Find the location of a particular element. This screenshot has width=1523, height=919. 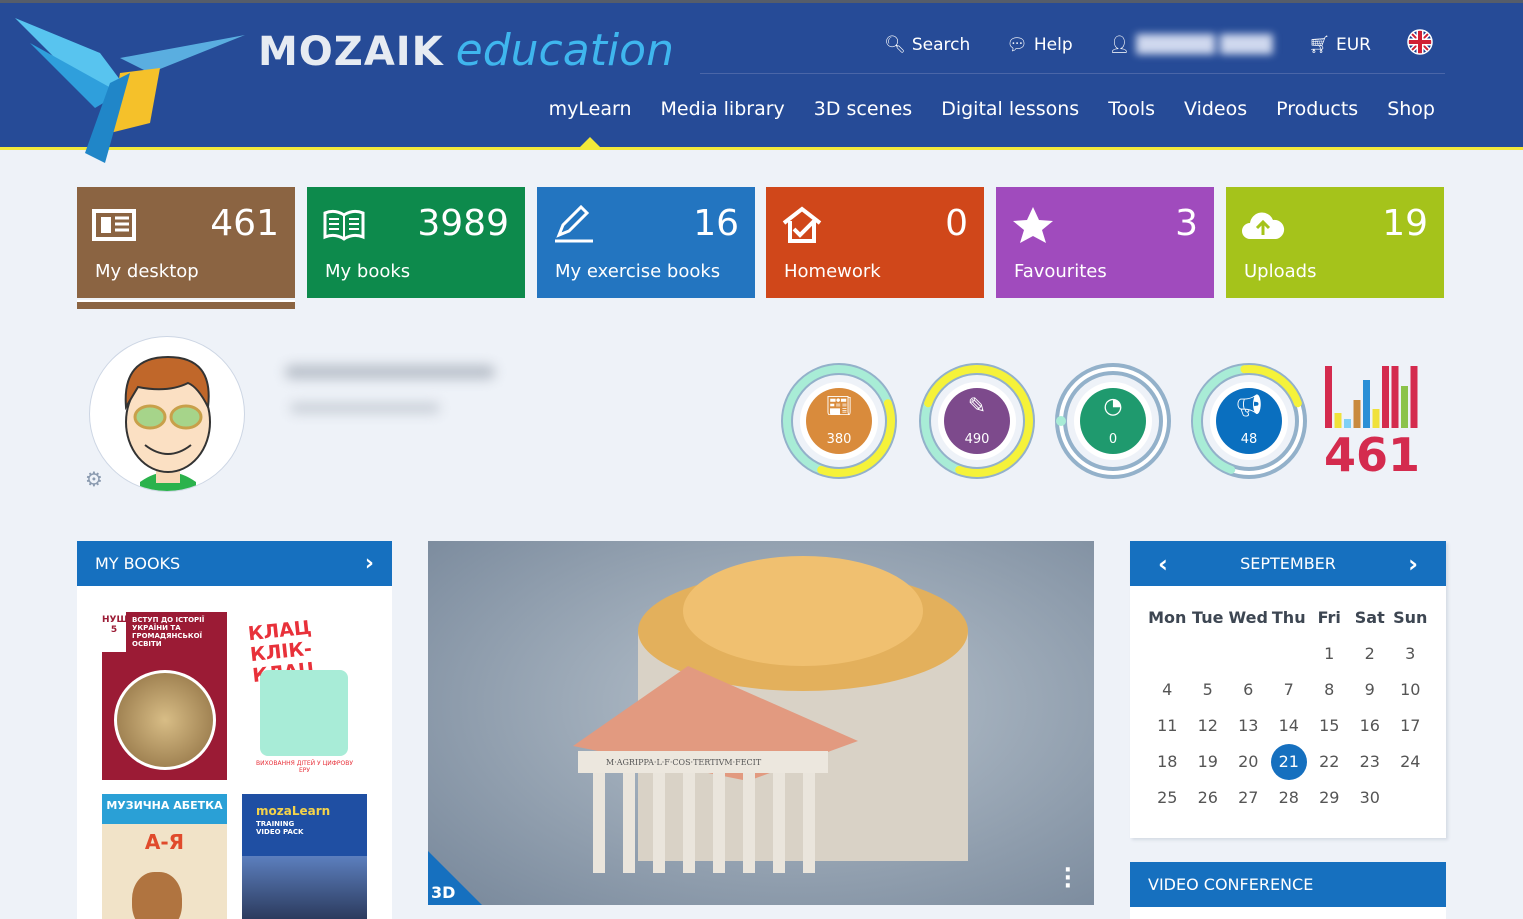

3d-badge: 3D is located at coordinates (443, 892).